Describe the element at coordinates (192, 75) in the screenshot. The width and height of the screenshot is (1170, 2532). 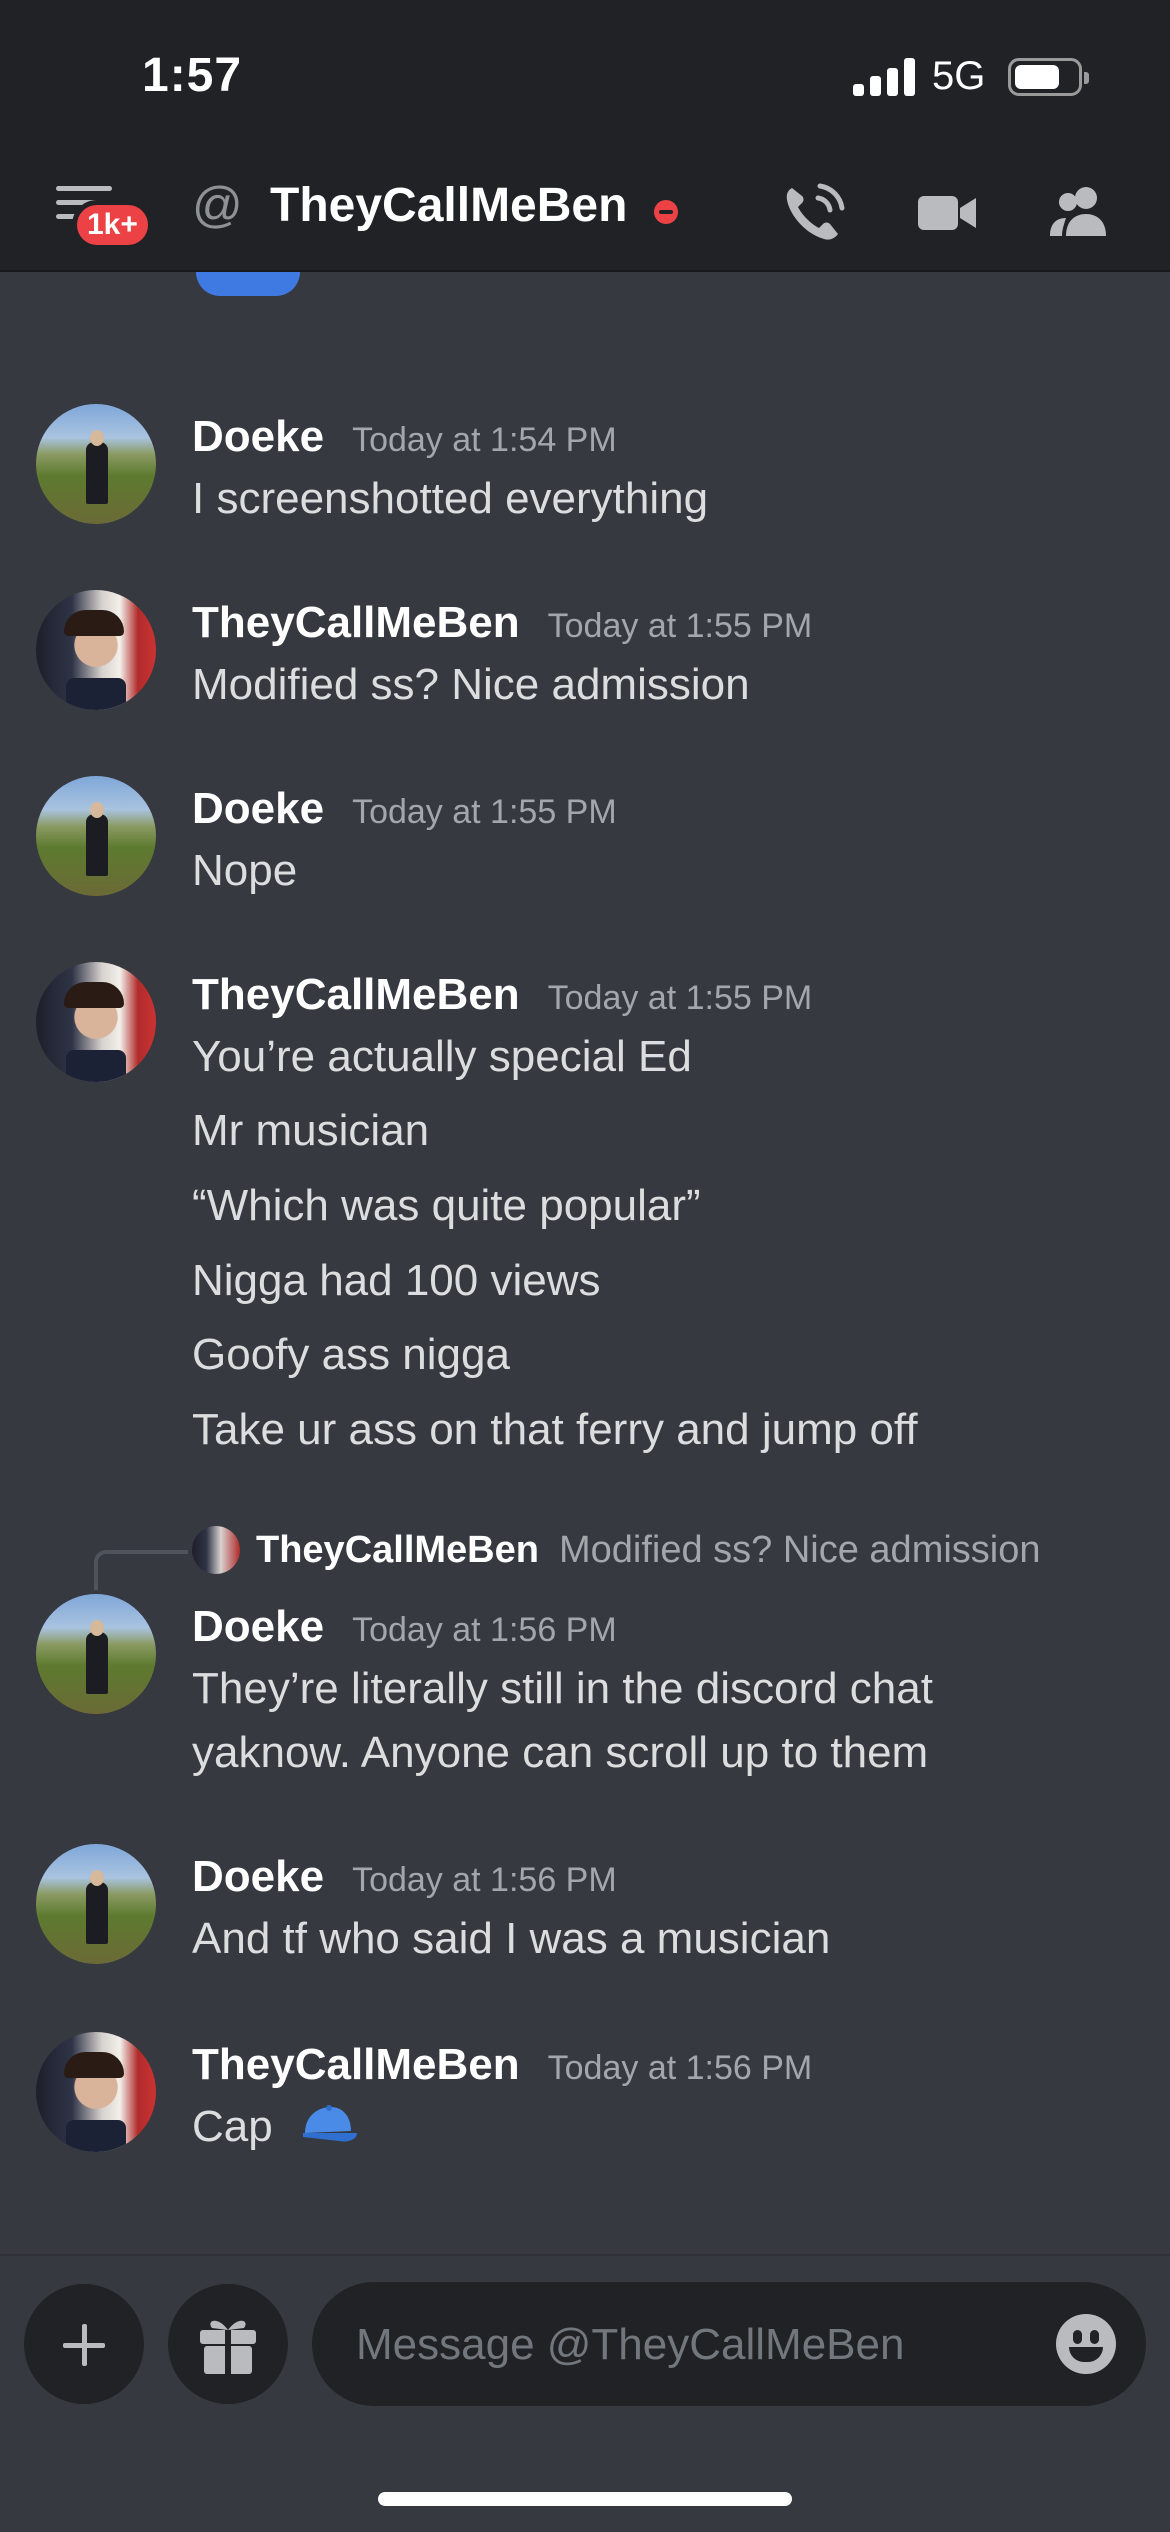
I see `status-time: 1:57` at that location.